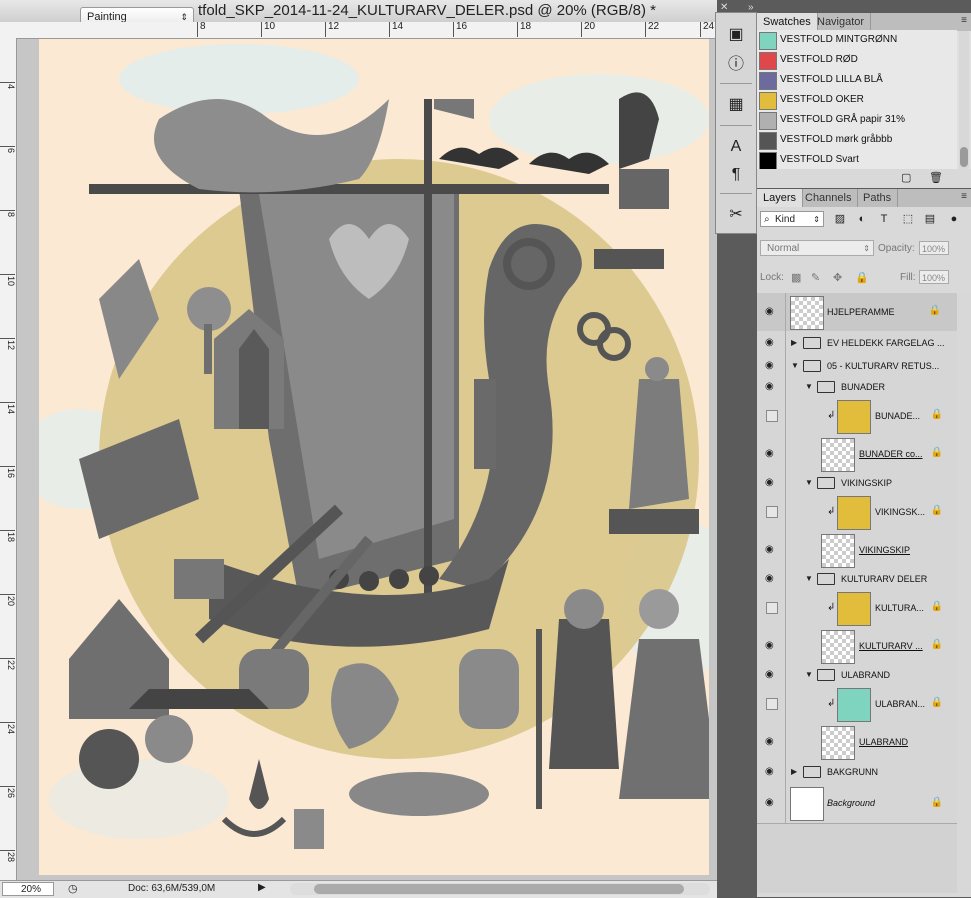 This screenshot has width=971, height=898. What do you see at coordinates (908, 219) in the screenshot?
I see `shape-filter-icon: ⬚` at bounding box center [908, 219].